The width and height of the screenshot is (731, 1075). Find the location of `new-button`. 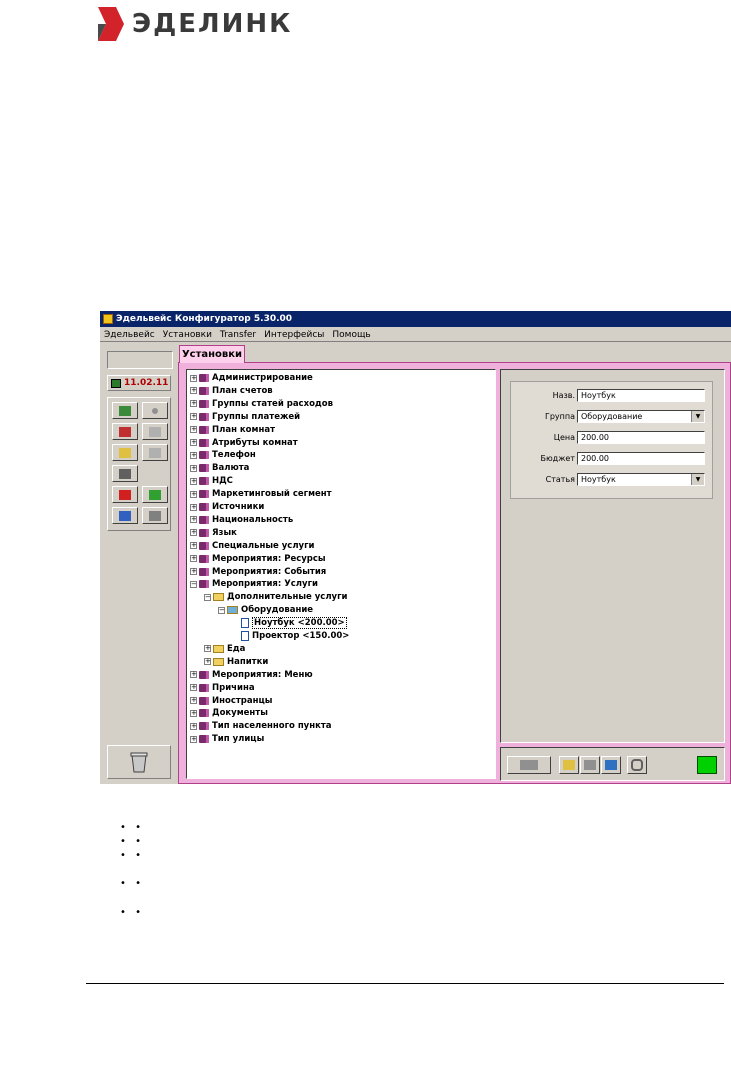

new-button is located at coordinates (569, 765).